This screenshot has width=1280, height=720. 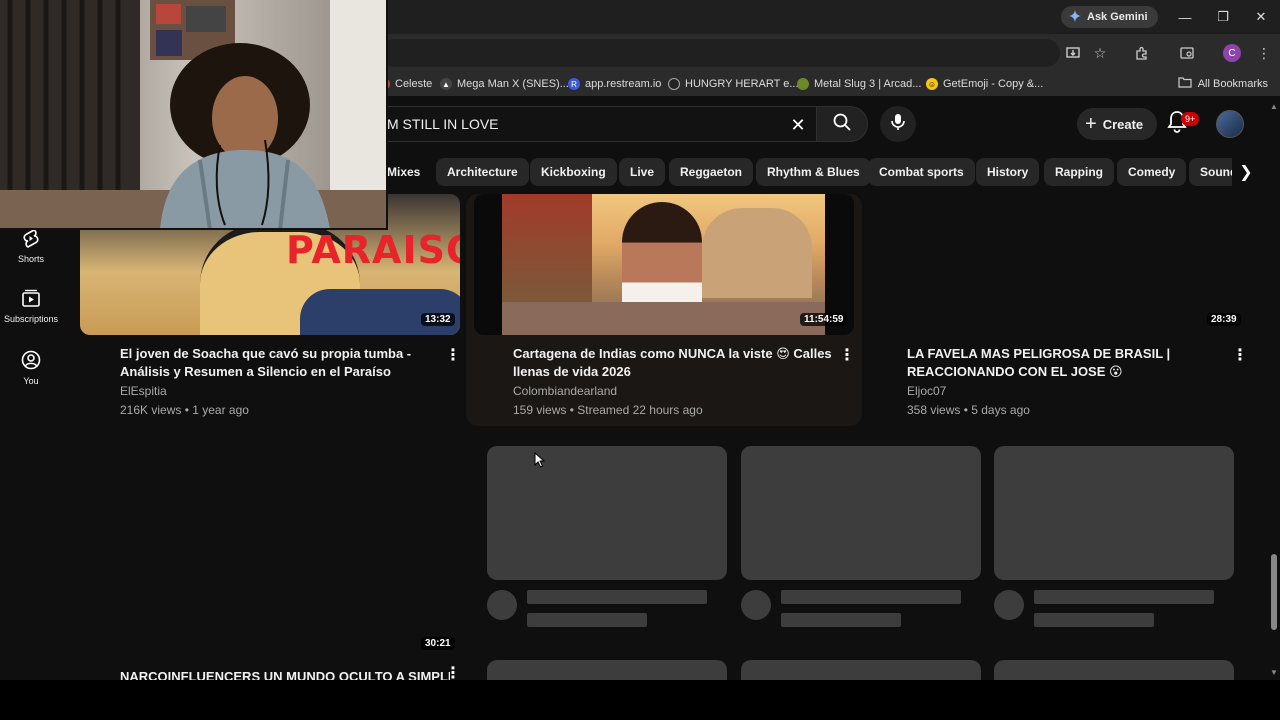 What do you see at coordinates (1261, 17) in the screenshot?
I see `close-window-icon: ✕` at bounding box center [1261, 17].